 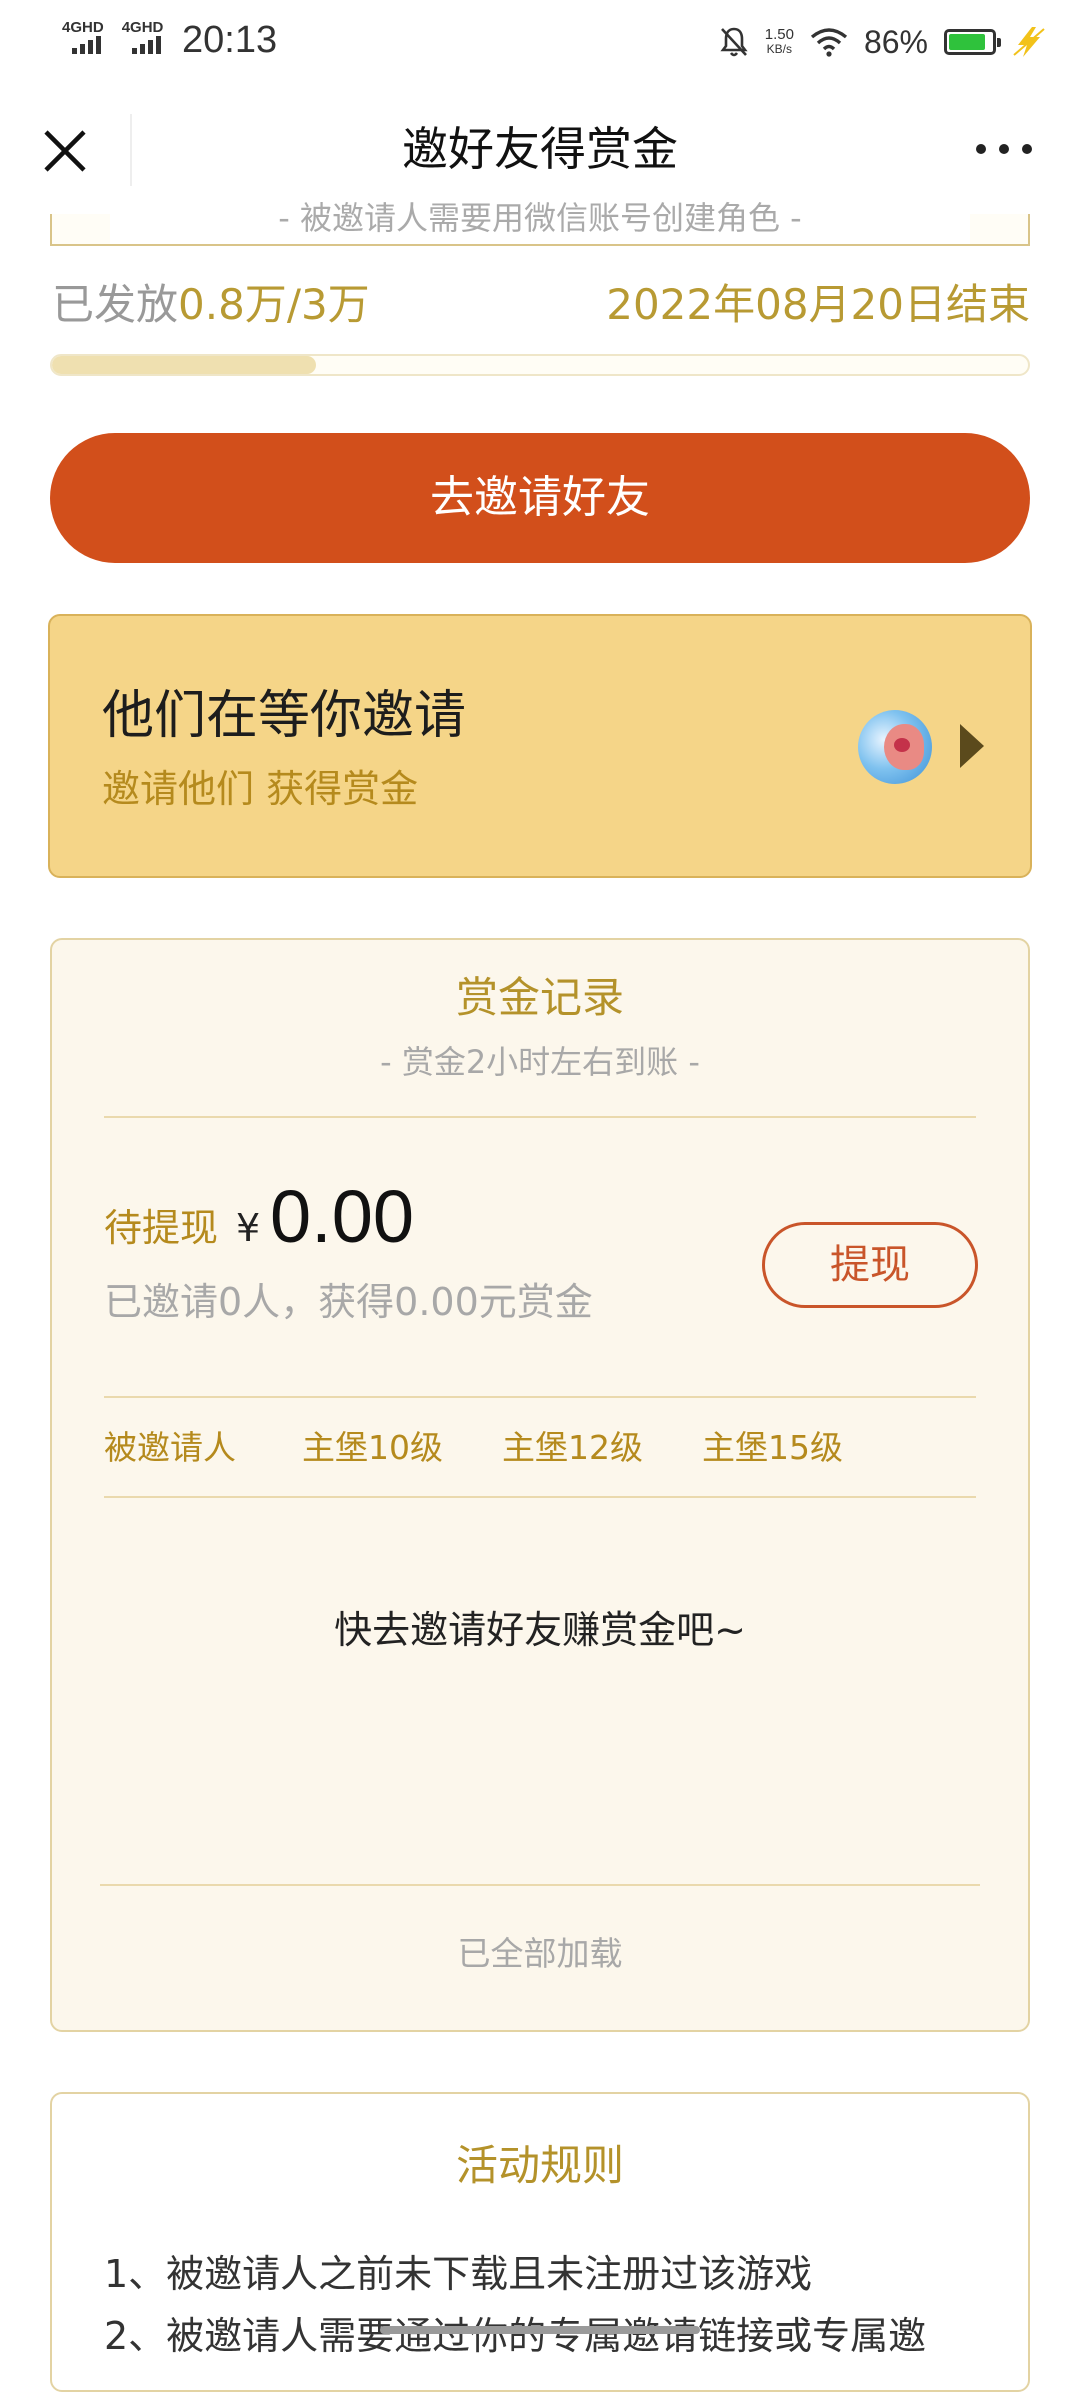 What do you see at coordinates (870, 1265) in the screenshot?
I see `withdraw-button: 提现` at bounding box center [870, 1265].